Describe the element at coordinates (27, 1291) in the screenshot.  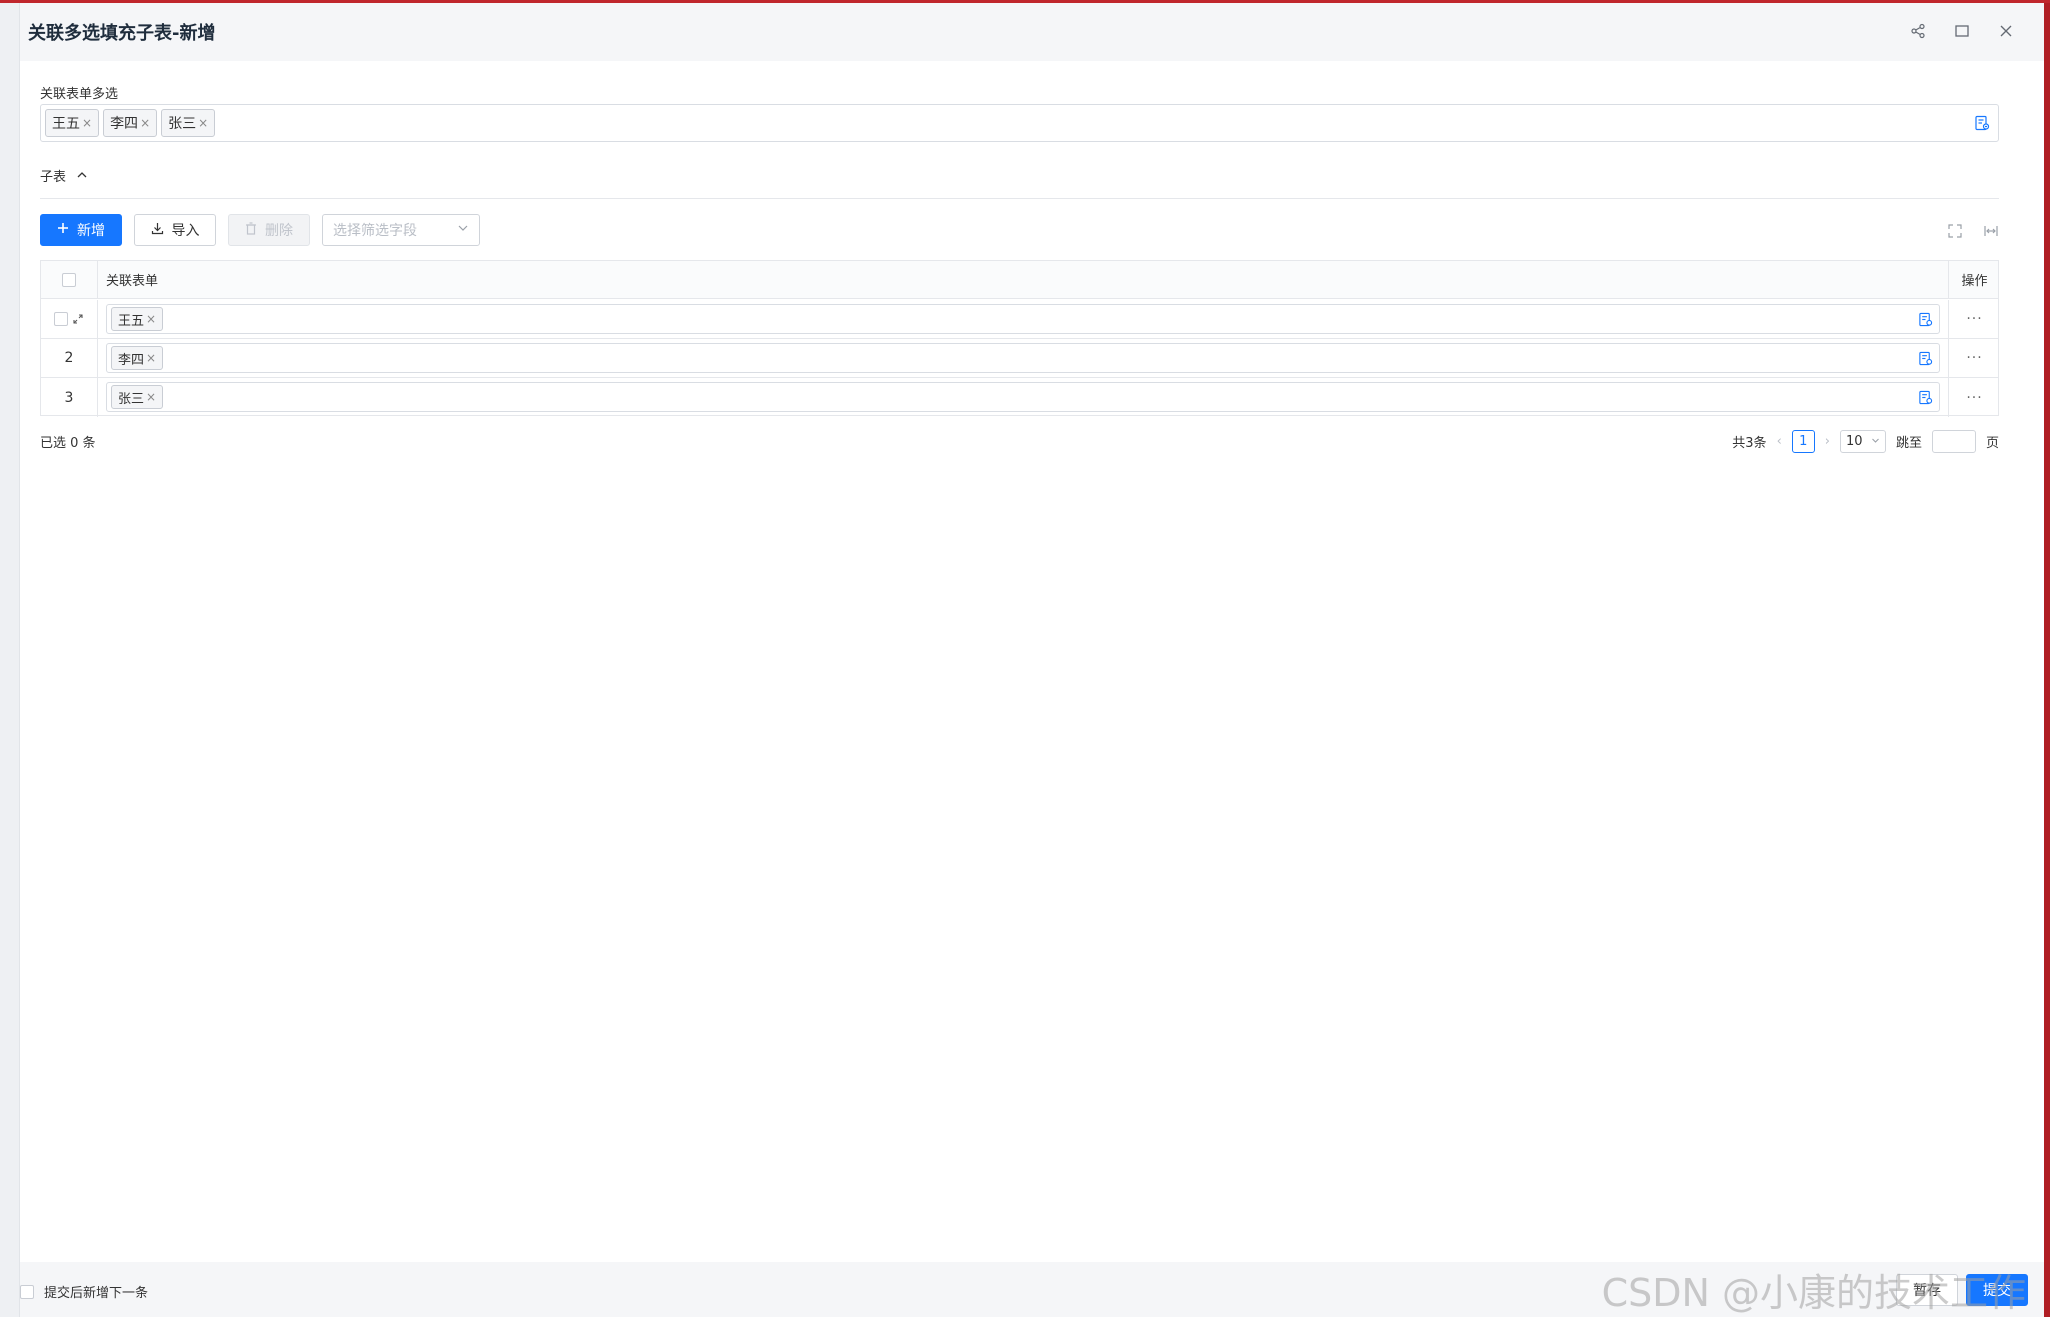
I see `continue-add-checkbox` at that location.